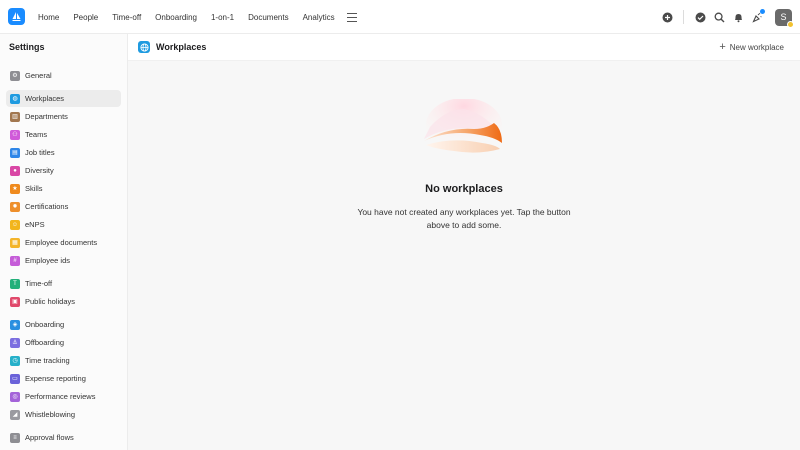  I want to click on sidebar-item-label: Workplaces, so click(45, 98).